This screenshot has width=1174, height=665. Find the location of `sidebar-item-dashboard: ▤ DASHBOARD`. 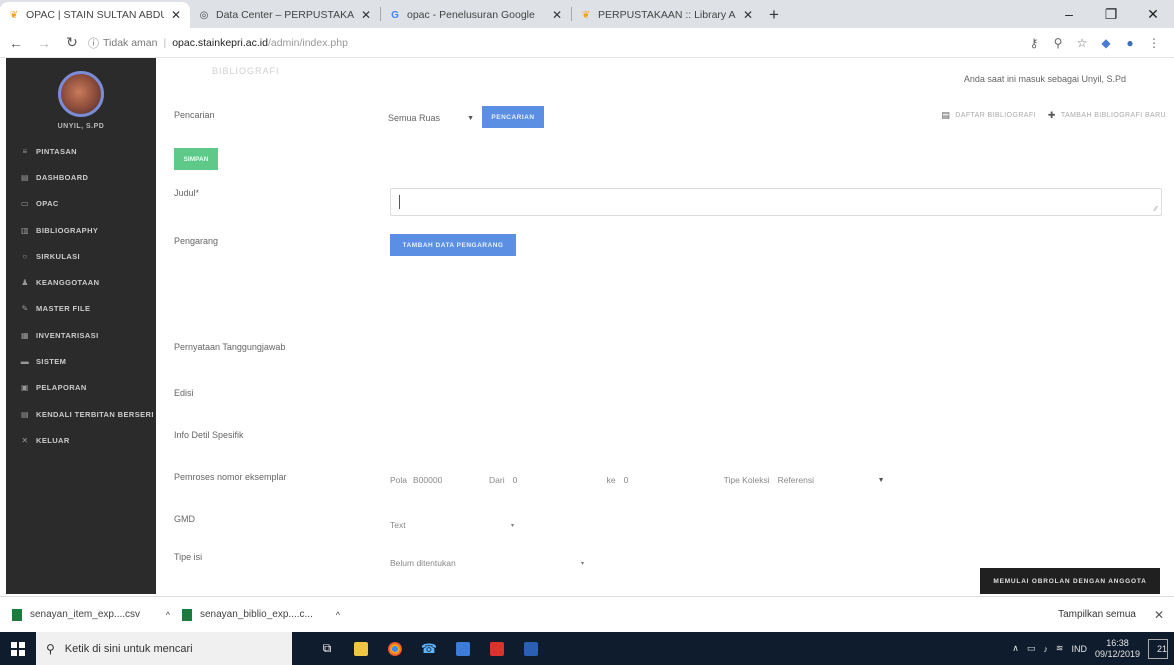

sidebar-item-dashboard: ▤ DASHBOARD is located at coordinates (81, 177).